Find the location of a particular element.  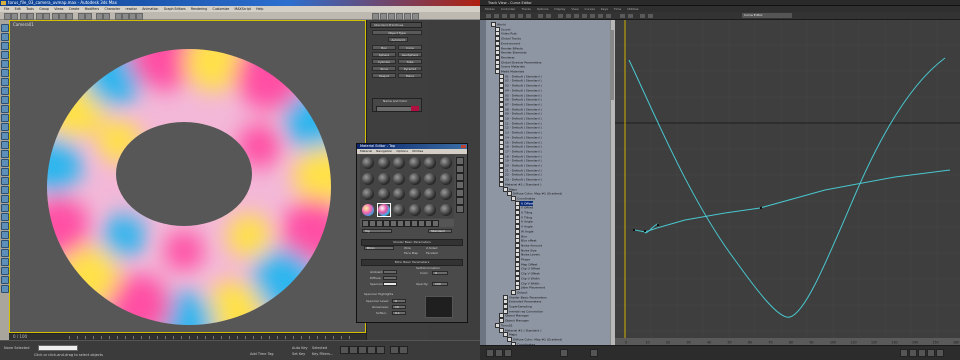

snap-icon is located at coordinates (81, 16).